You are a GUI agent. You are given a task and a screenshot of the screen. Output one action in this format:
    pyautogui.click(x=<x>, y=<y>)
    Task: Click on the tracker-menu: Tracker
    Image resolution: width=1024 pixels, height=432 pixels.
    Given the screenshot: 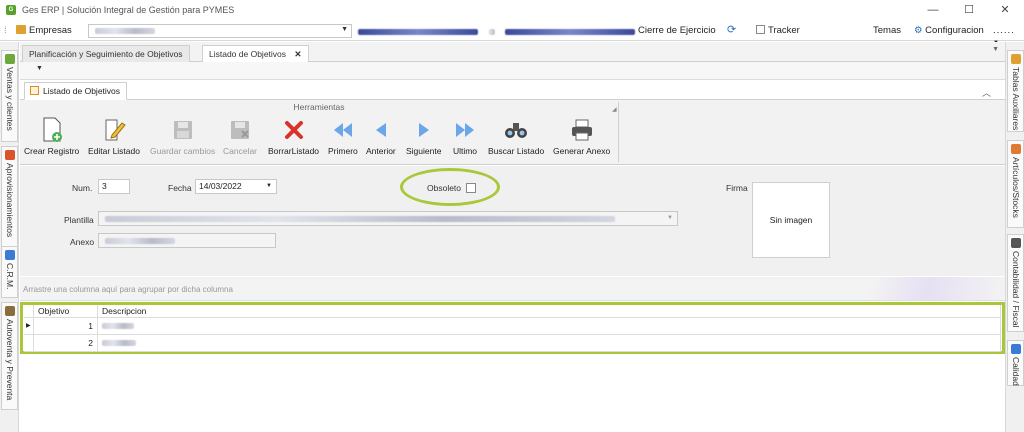 What is the action you would take?
    pyautogui.click(x=778, y=30)
    